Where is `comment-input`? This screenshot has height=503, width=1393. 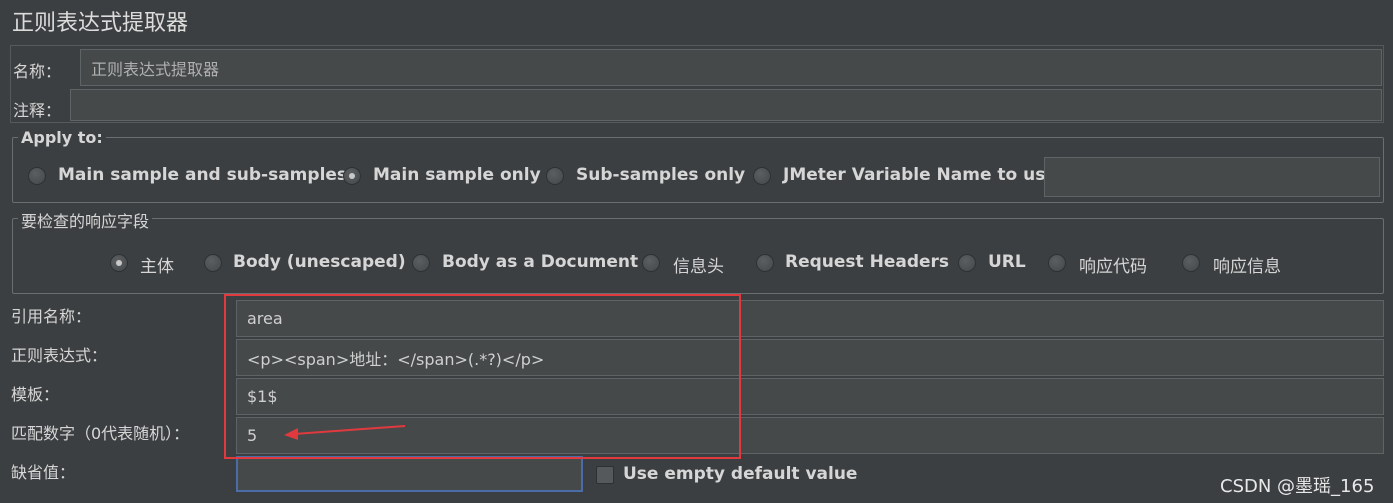
comment-input is located at coordinates (726, 105).